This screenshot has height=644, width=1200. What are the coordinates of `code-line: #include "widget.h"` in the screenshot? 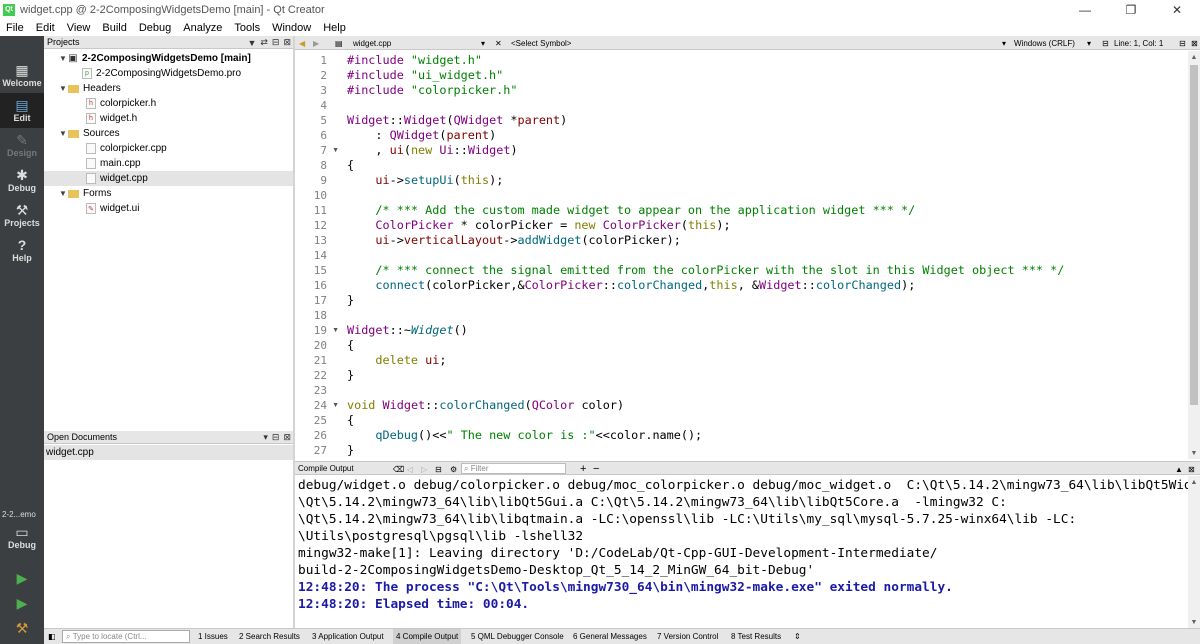 It's located at (414, 60).